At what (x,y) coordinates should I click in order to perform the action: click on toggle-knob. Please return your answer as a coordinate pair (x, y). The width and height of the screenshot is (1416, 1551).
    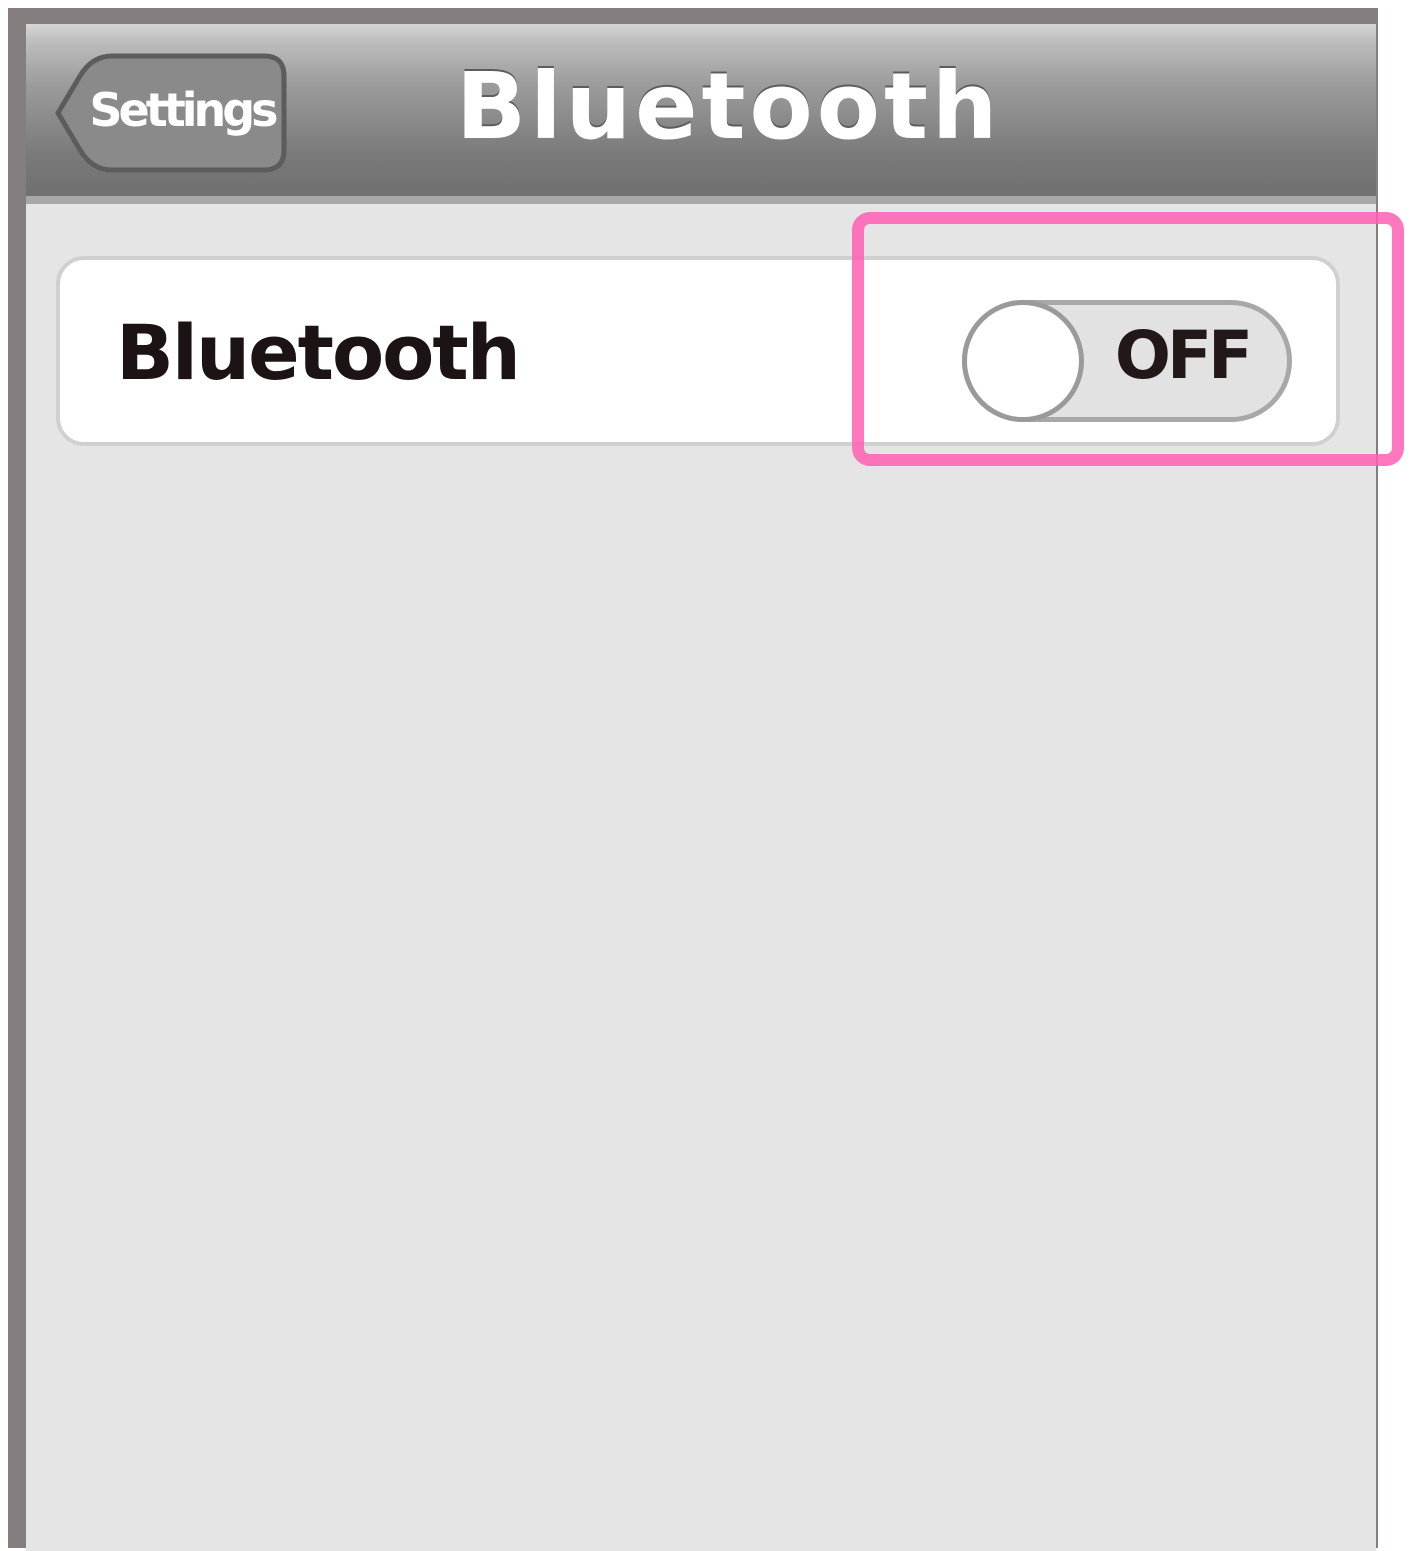
    Looking at the image, I should click on (1023, 361).